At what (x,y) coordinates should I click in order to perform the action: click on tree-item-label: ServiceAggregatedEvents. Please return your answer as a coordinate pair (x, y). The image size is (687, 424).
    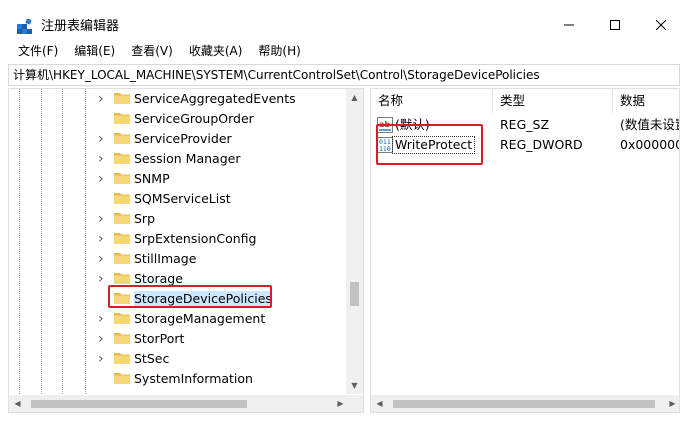
    Looking at the image, I should click on (215, 98).